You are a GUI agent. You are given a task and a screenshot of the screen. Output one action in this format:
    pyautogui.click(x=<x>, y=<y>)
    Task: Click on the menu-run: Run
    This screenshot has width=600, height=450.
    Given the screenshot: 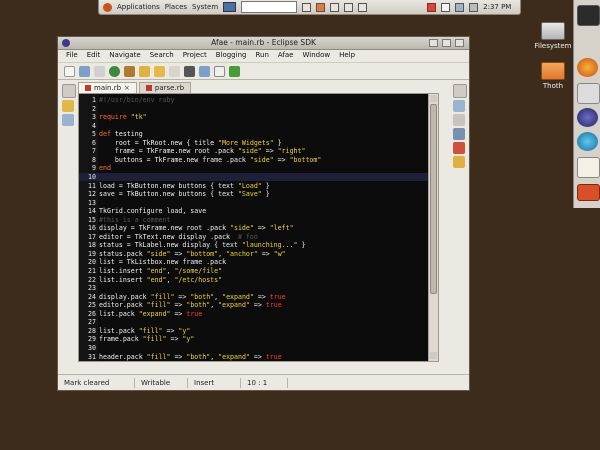 What is the action you would take?
    pyautogui.click(x=261, y=55)
    